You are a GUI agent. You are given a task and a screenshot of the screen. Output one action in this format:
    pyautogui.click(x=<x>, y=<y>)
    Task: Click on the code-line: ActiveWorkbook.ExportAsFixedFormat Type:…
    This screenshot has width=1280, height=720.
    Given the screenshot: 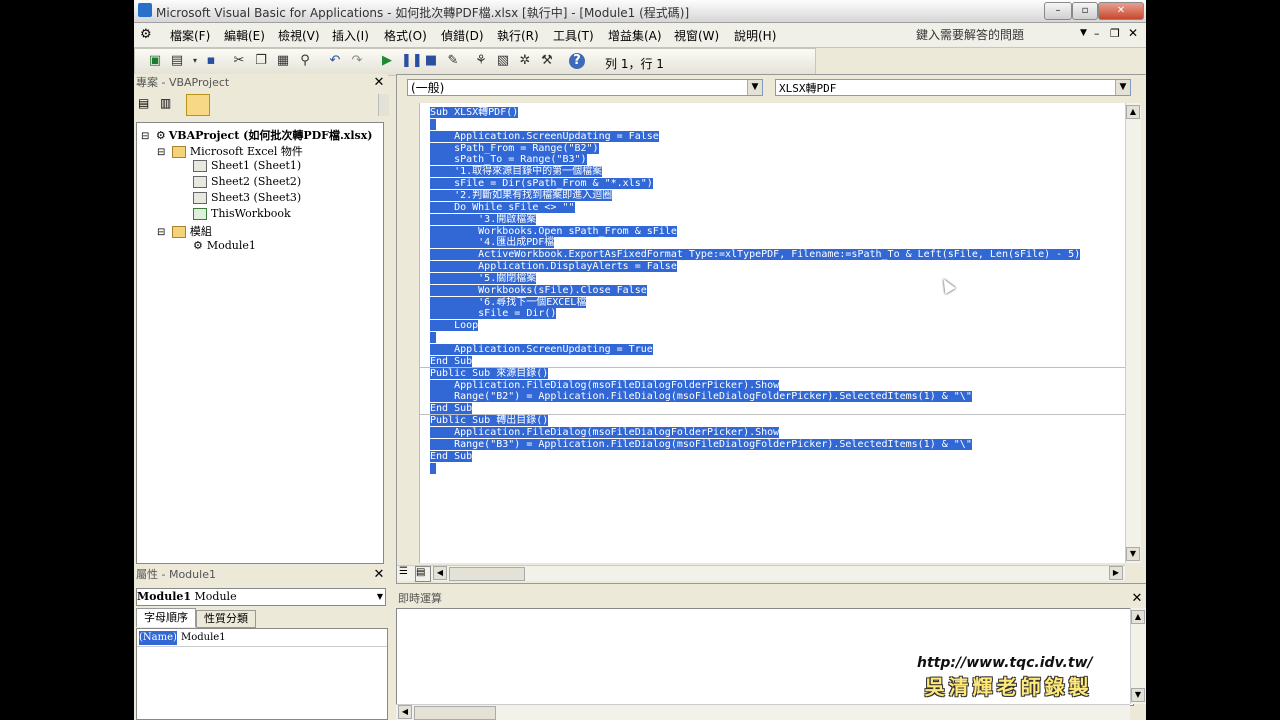 What is the action you would take?
    pyautogui.click(x=755, y=255)
    